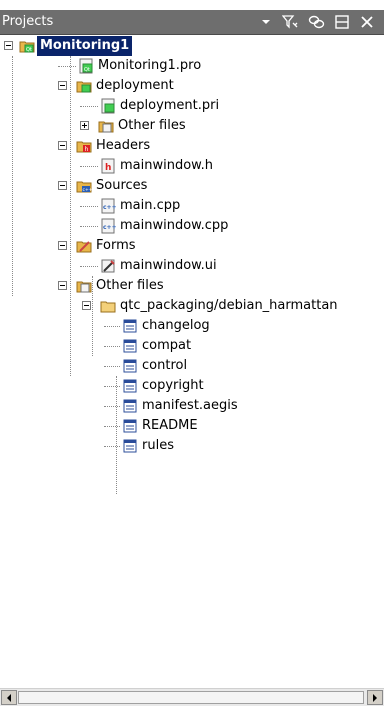 This screenshot has height=706, width=384. I want to click on tree-root-item: Qt Monitoring1, so click(192, 46).